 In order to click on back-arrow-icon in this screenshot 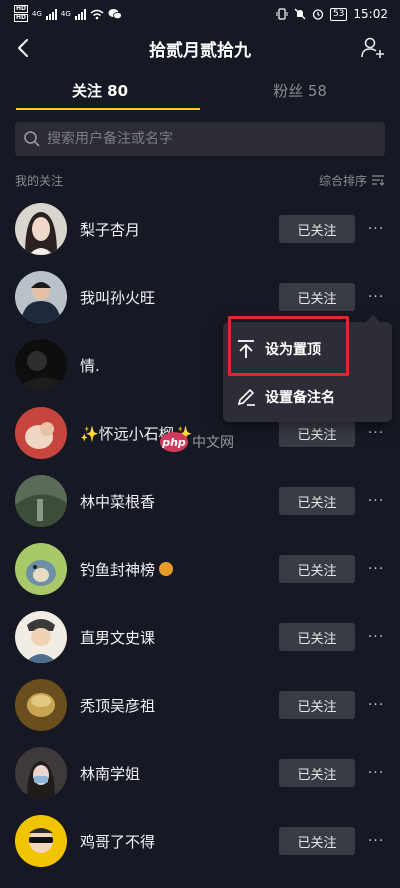, I will do `click(24, 48)`.